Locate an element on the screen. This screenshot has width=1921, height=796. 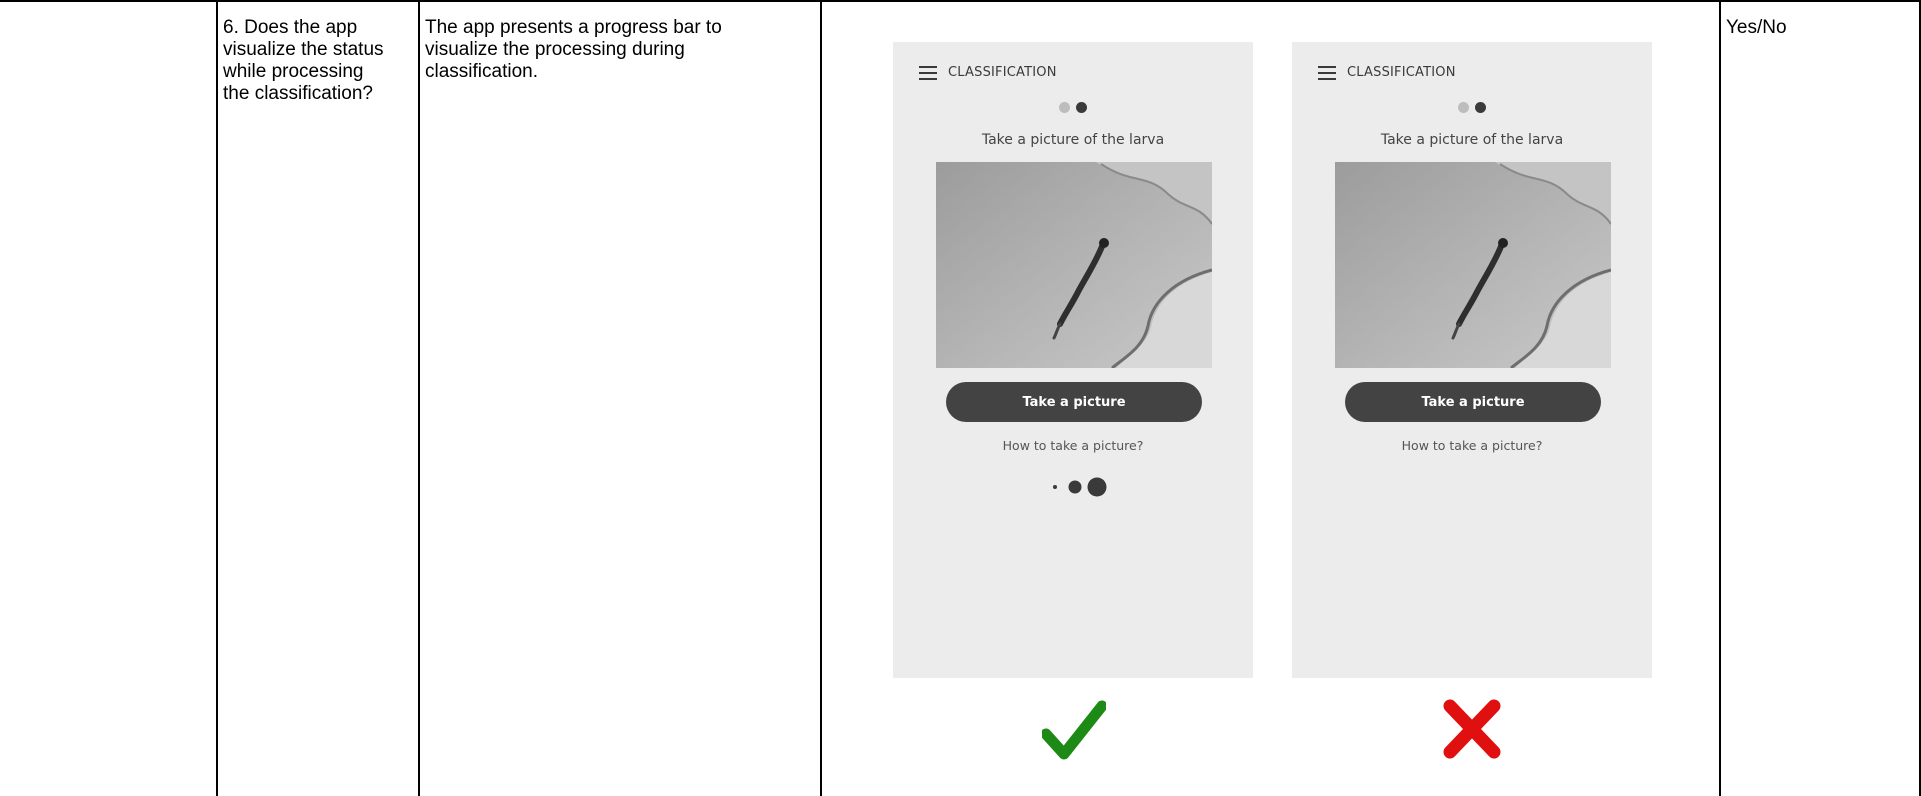
criterion-line: while processing is located at coordinates (293, 71).